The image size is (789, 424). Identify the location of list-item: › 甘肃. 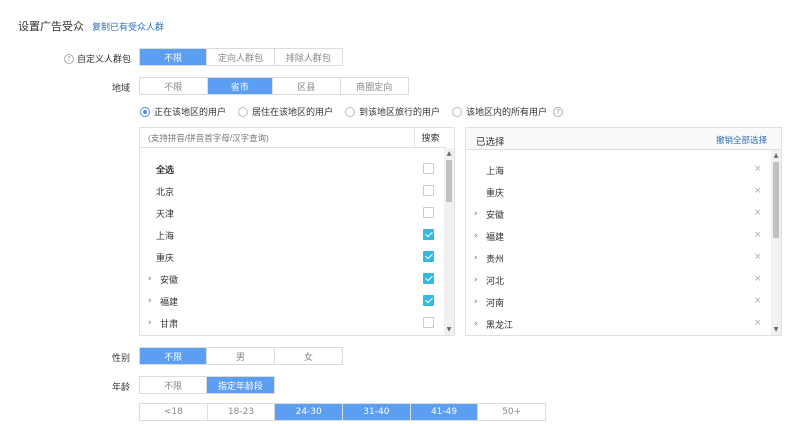
(163, 323).